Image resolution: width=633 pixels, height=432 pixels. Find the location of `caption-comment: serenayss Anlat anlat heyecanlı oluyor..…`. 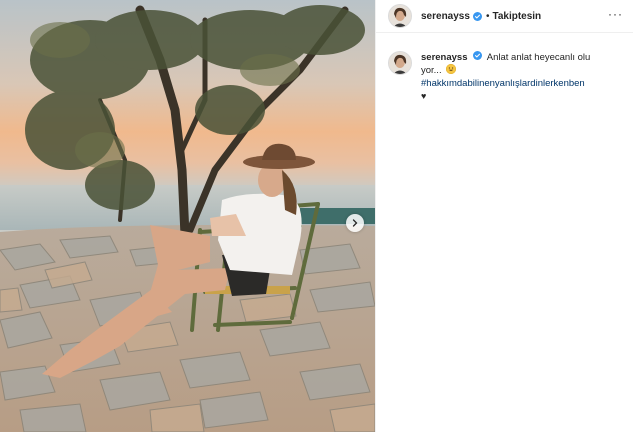

caption-comment: serenayss Anlat anlat heyecanlı oluyor..… is located at coordinates (504, 68).